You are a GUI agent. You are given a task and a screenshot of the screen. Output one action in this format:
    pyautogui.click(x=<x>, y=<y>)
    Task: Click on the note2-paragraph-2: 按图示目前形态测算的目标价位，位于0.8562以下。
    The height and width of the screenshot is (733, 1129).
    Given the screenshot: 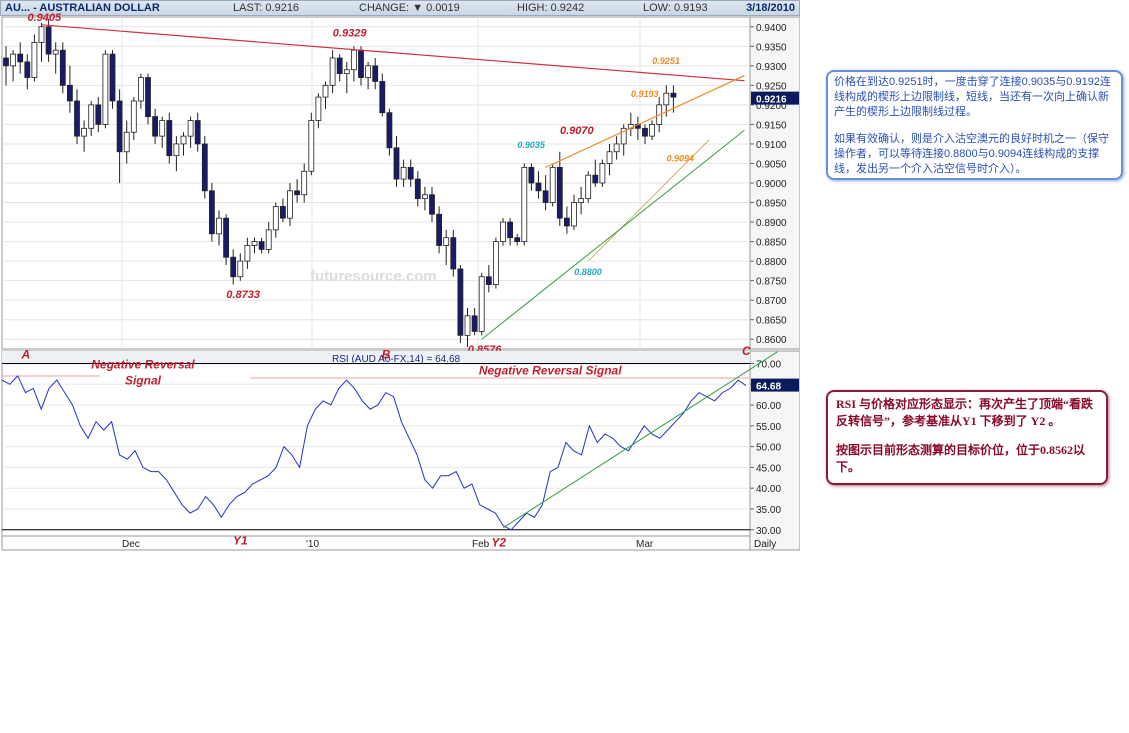 What is the action you would take?
    pyautogui.click(x=961, y=458)
    